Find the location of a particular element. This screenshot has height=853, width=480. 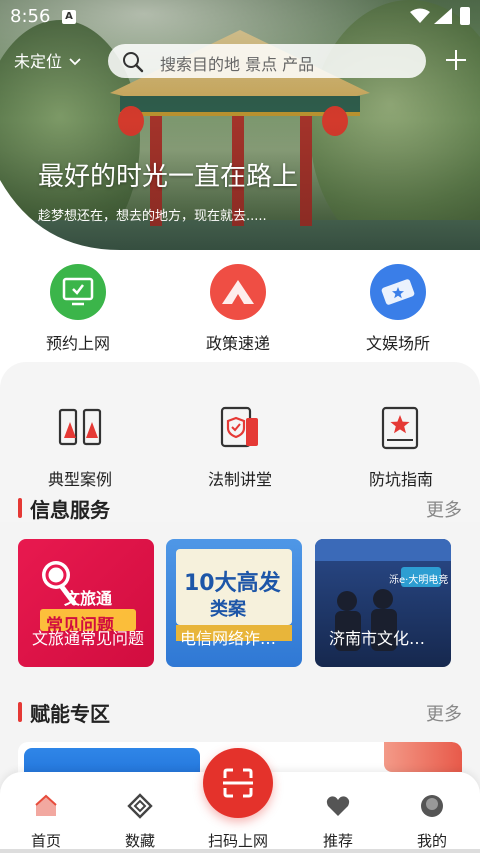

fraud-card-art-subtitle: 类案 is located at coordinates (228, 609).